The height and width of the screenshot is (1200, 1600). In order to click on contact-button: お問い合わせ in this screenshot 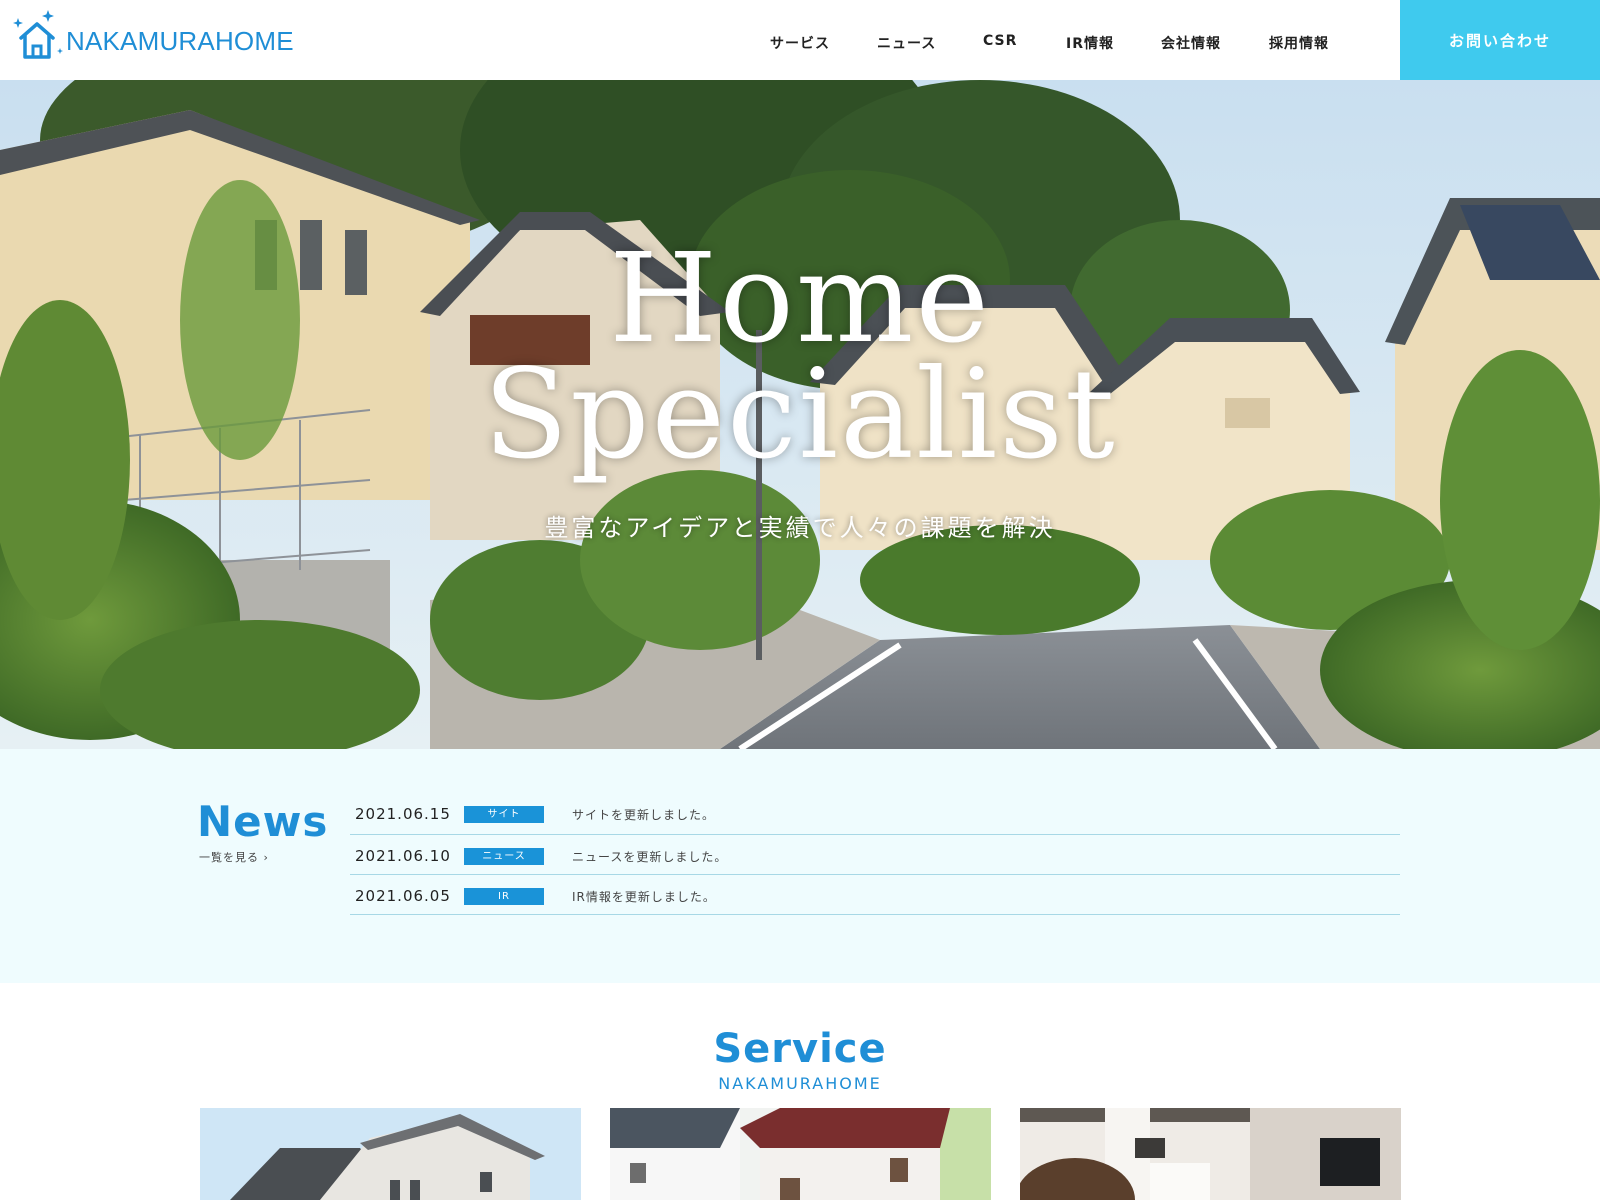, I will do `click(1500, 40)`.